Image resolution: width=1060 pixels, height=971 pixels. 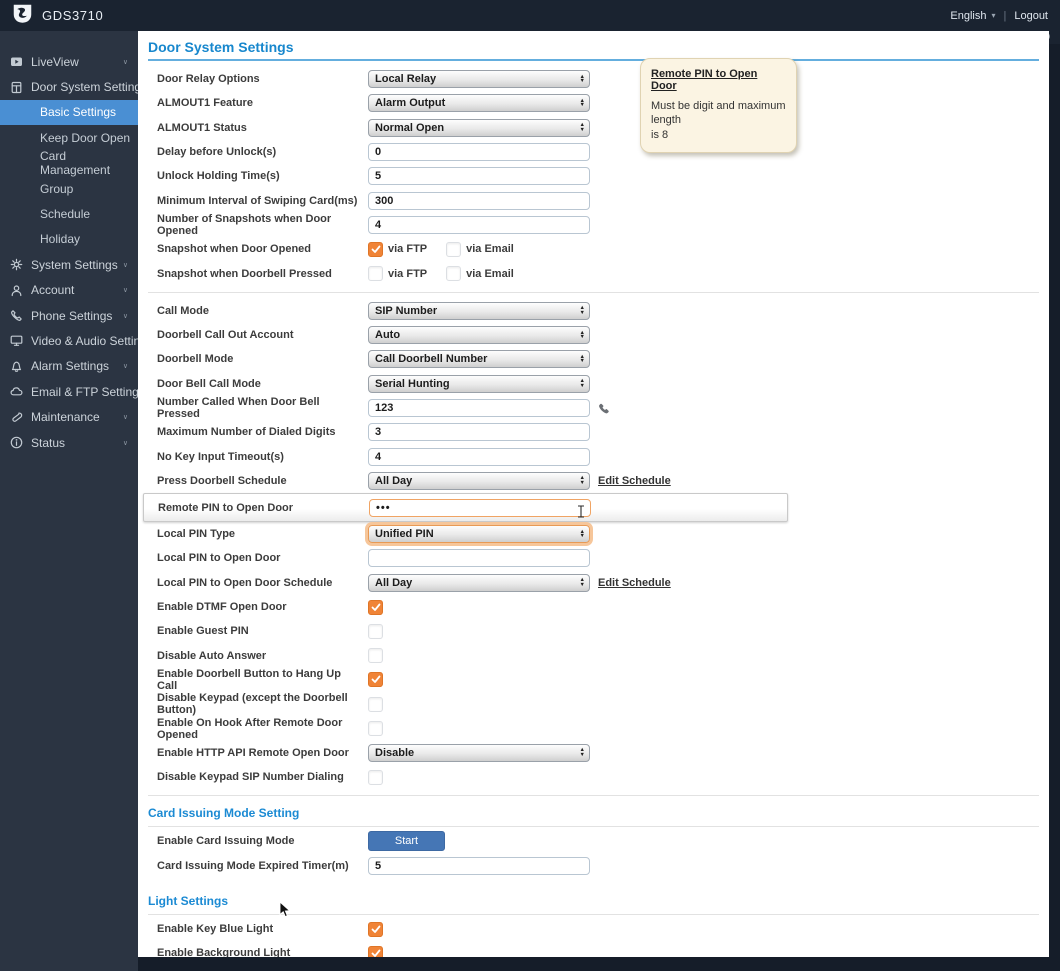 I want to click on enable-http-api-remote-open-door-select: Disable ▲ ▼, so click(x=479, y=752).